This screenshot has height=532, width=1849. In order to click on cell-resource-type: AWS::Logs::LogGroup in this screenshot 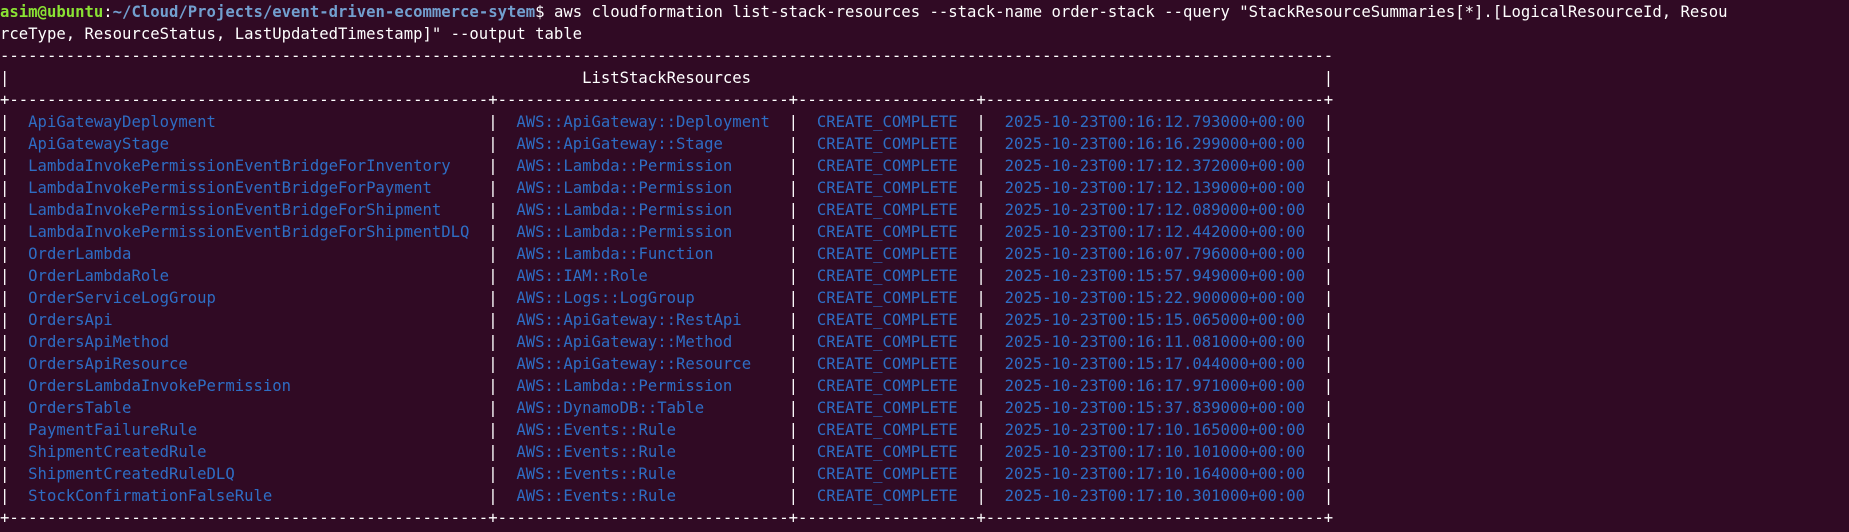, I will do `click(605, 298)`.